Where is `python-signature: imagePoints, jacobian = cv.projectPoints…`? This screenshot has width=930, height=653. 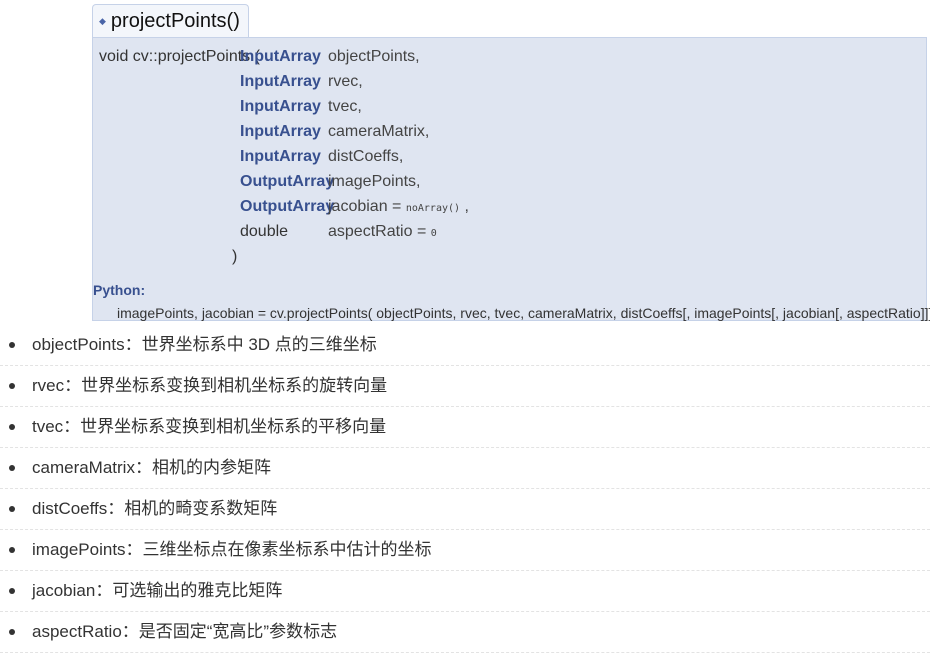 python-signature: imagePoints, jacobian = cv.projectPoints… is located at coordinates (523, 313).